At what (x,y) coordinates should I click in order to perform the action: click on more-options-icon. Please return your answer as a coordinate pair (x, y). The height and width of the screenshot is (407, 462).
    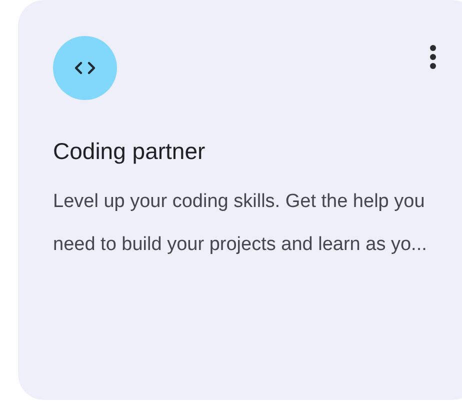
    Looking at the image, I should click on (433, 57).